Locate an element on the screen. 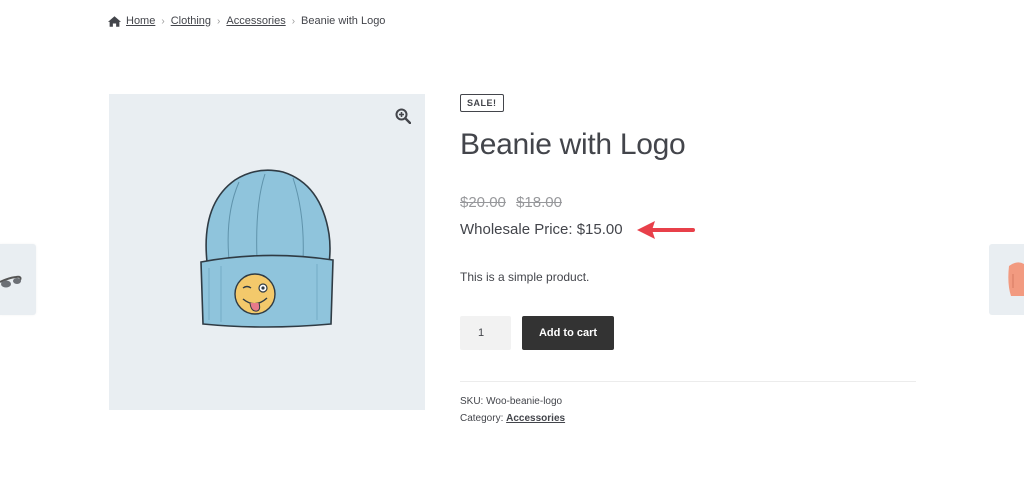 The image size is (1024, 489). regular-price: $20.00 is located at coordinates (483, 202).